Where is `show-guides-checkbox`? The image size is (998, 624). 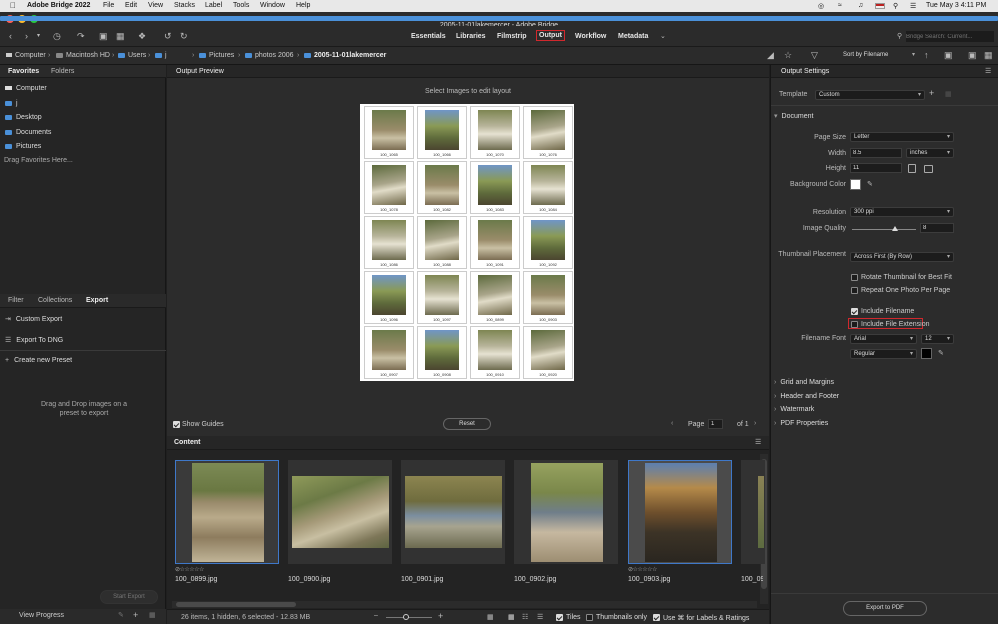 show-guides-checkbox is located at coordinates (176, 424).